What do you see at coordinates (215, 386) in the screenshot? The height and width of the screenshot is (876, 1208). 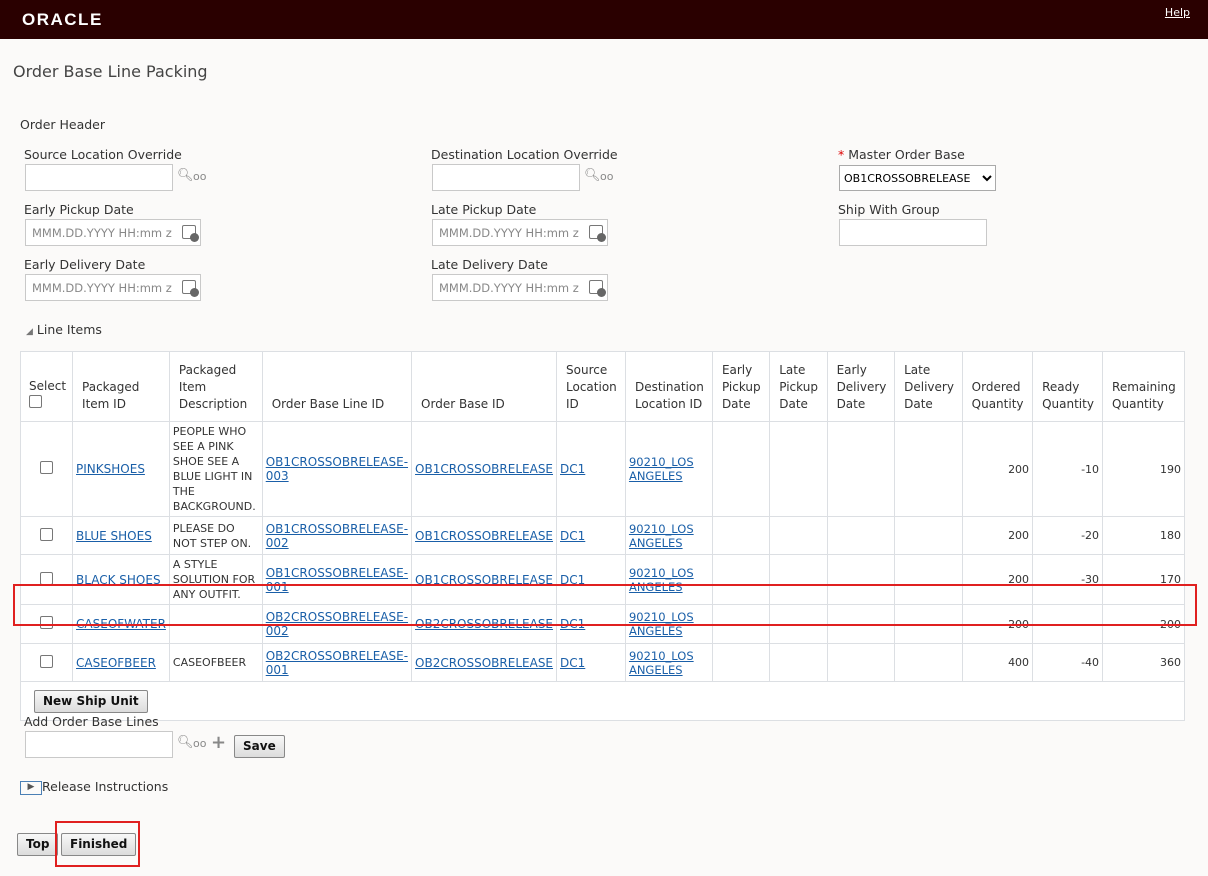 I see `column-header: Packaged Item Description` at bounding box center [215, 386].